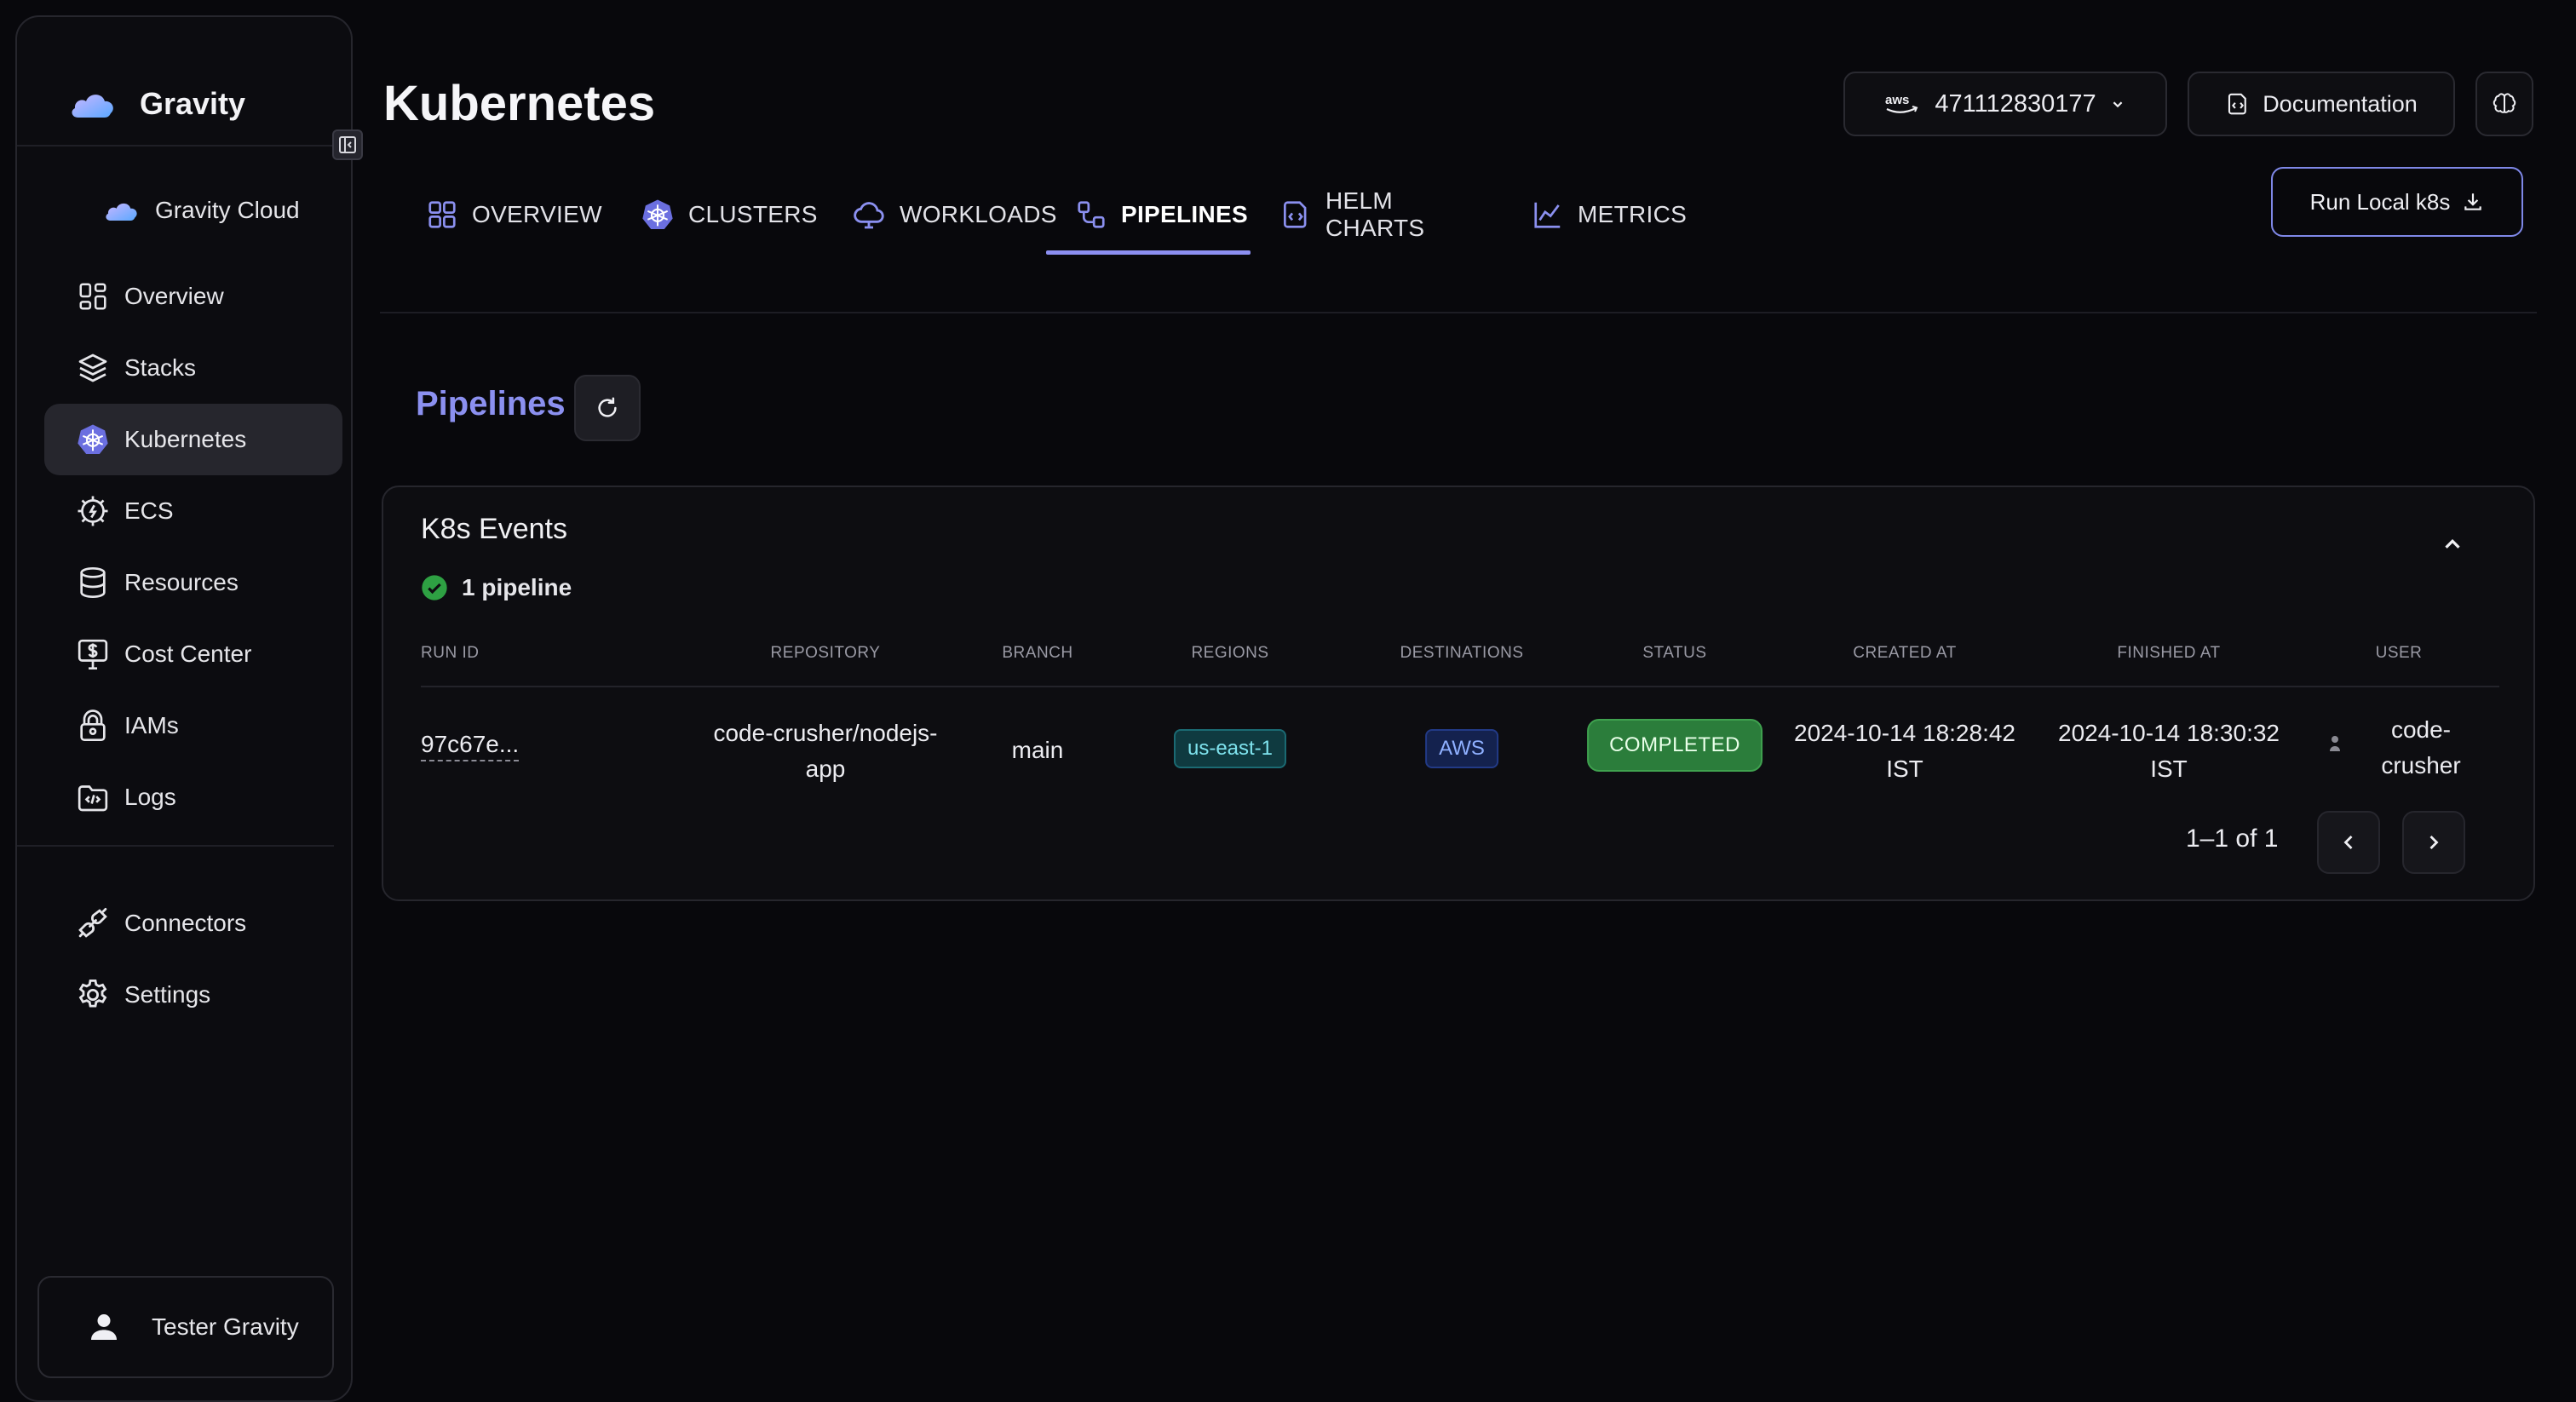  I want to click on account-id: 471112830177, so click(2016, 103).